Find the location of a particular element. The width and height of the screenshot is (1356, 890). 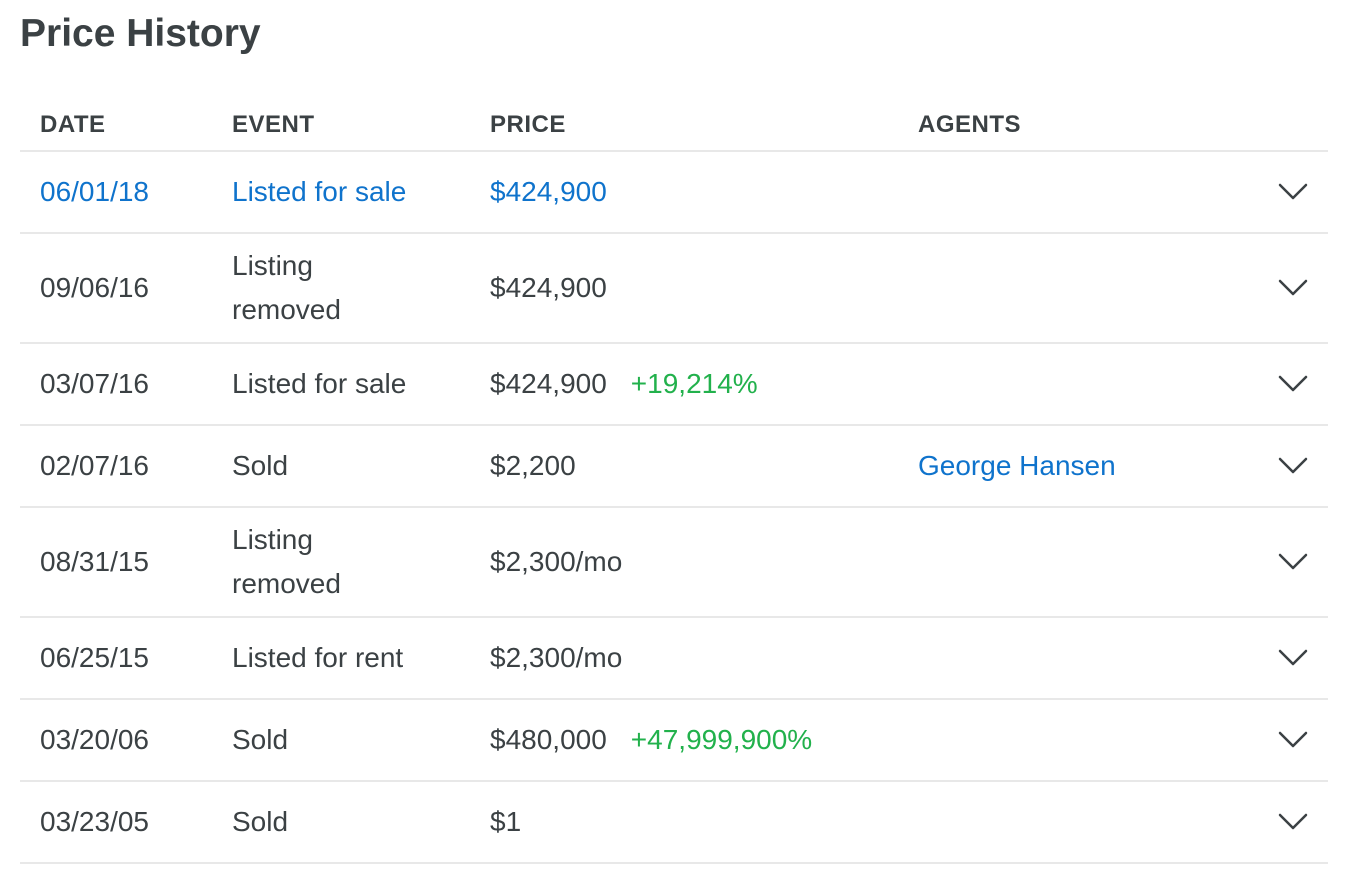

row-event: Listed for rent is located at coordinates (361, 658).